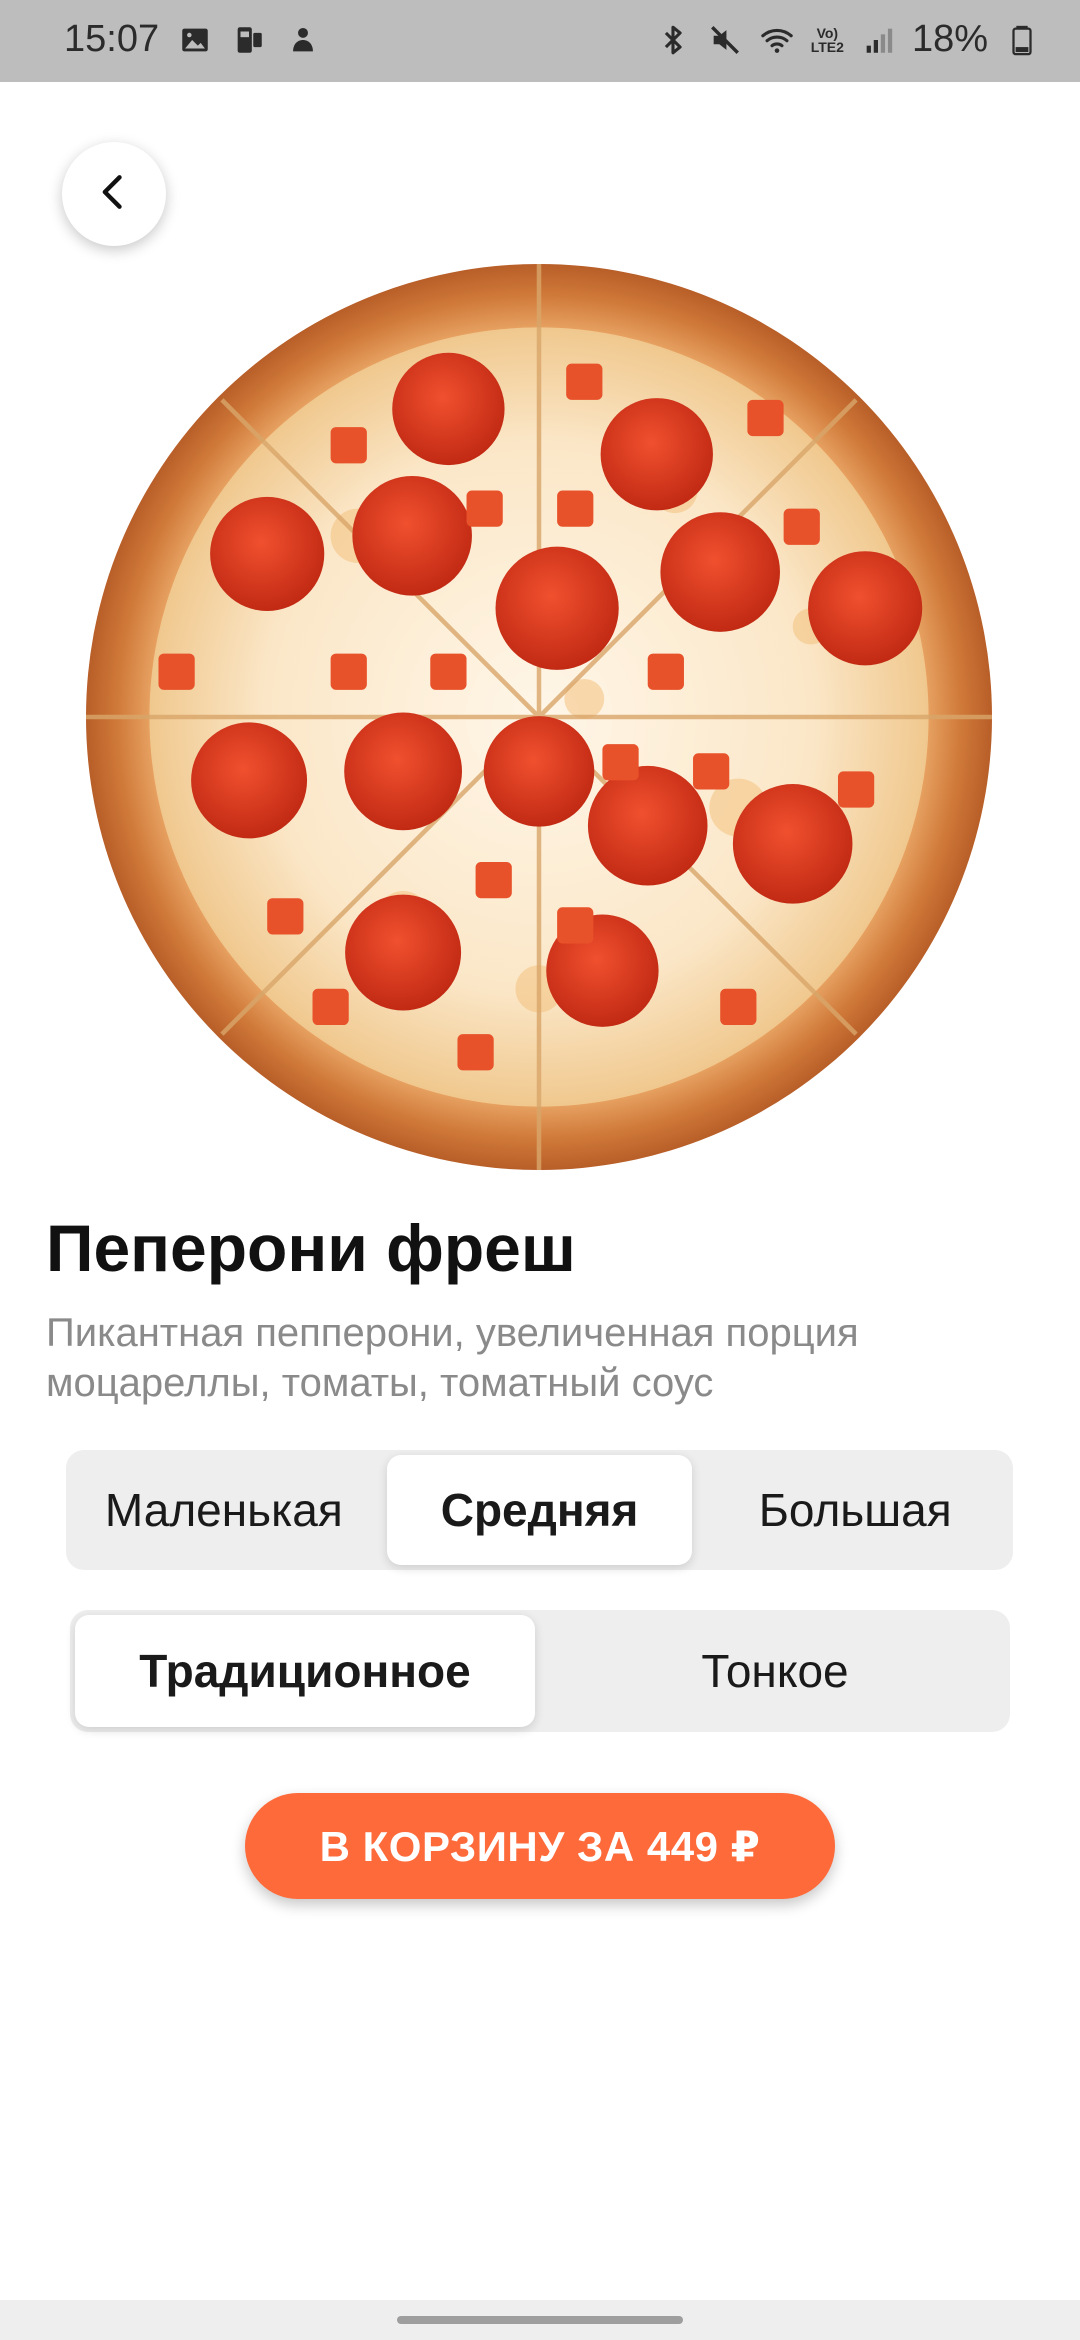 Image resolution: width=1080 pixels, height=2340 pixels. What do you see at coordinates (777, 40) in the screenshot?
I see `wifi-icon` at bounding box center [777, 40].